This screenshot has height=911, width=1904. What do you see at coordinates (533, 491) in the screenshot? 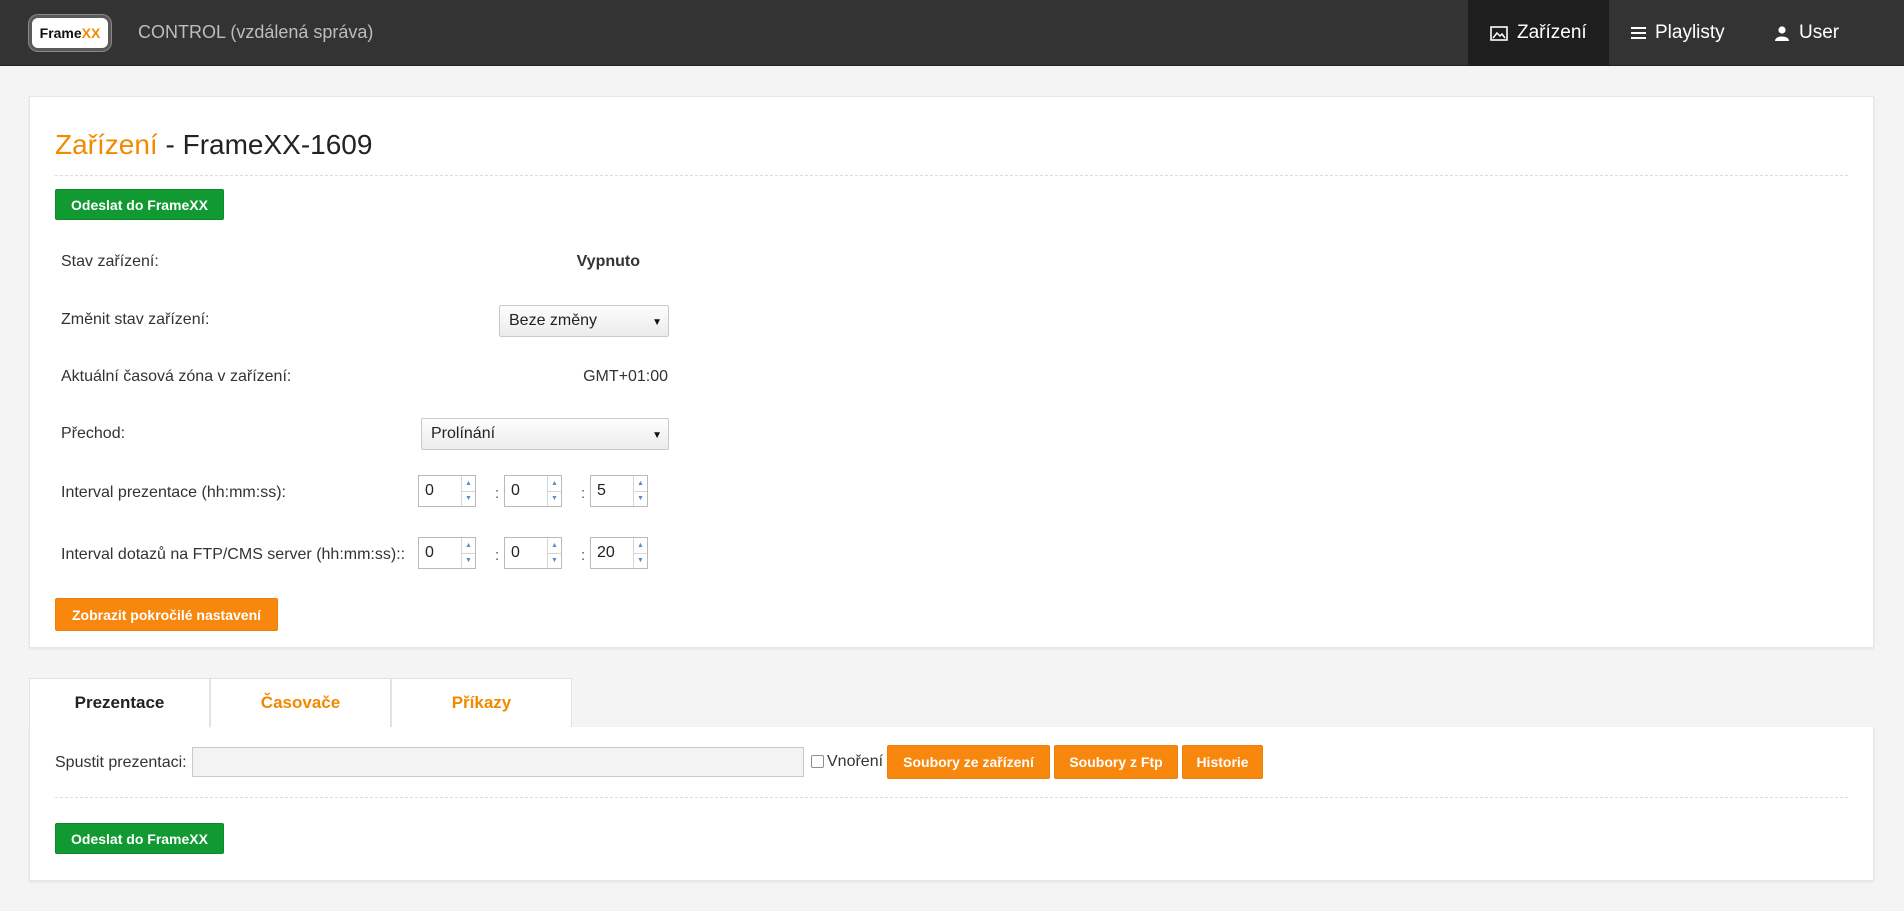
I see `interval-minutes-stepper: 0 ▲ ▼` at bounding box center [533, 491].